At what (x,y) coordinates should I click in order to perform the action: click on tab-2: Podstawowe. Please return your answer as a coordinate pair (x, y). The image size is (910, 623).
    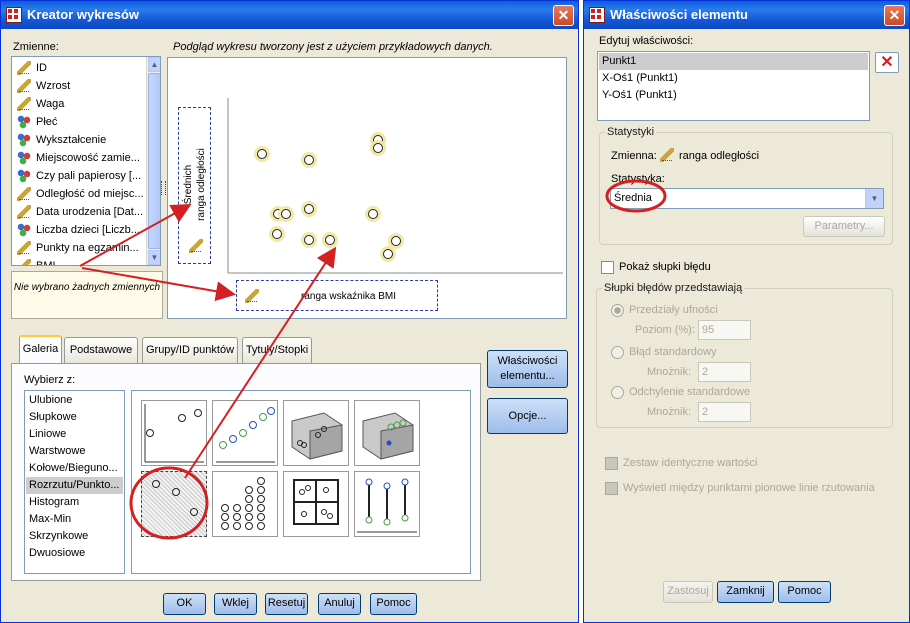
    Looking at the image, I should click on (101, 350).